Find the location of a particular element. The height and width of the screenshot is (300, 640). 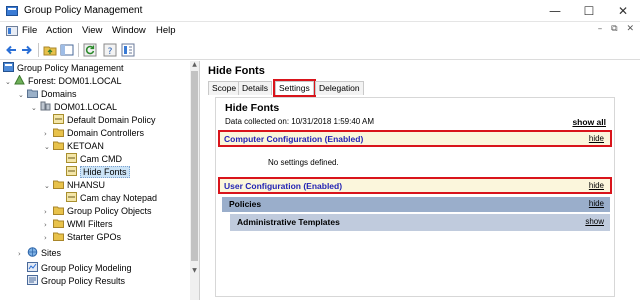

policies-label: Policies is located at coordinates (245, 204).